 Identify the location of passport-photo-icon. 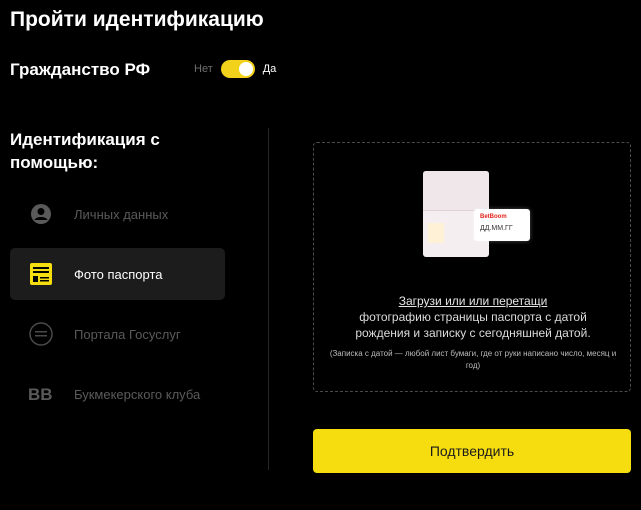
(436, 233).